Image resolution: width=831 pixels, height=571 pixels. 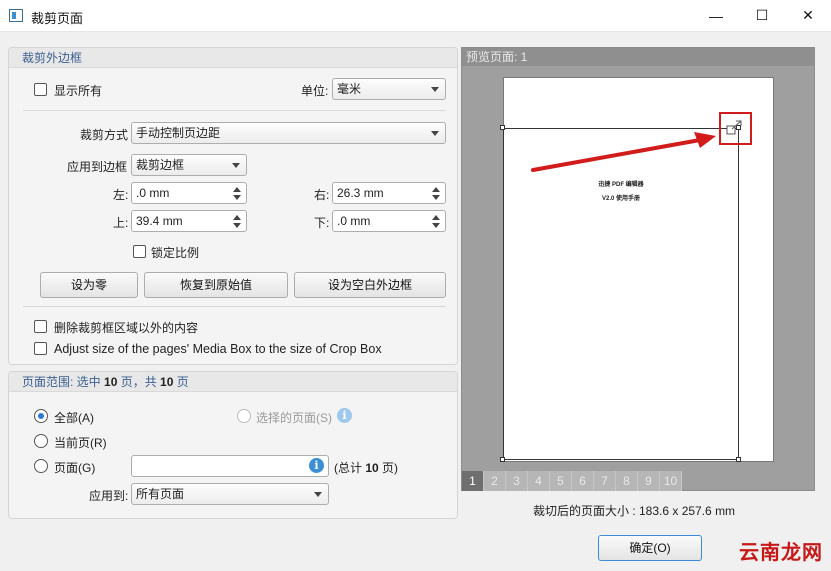 I want to click on left-margin-stepper: .0 mm, so click(x=189, y=193).